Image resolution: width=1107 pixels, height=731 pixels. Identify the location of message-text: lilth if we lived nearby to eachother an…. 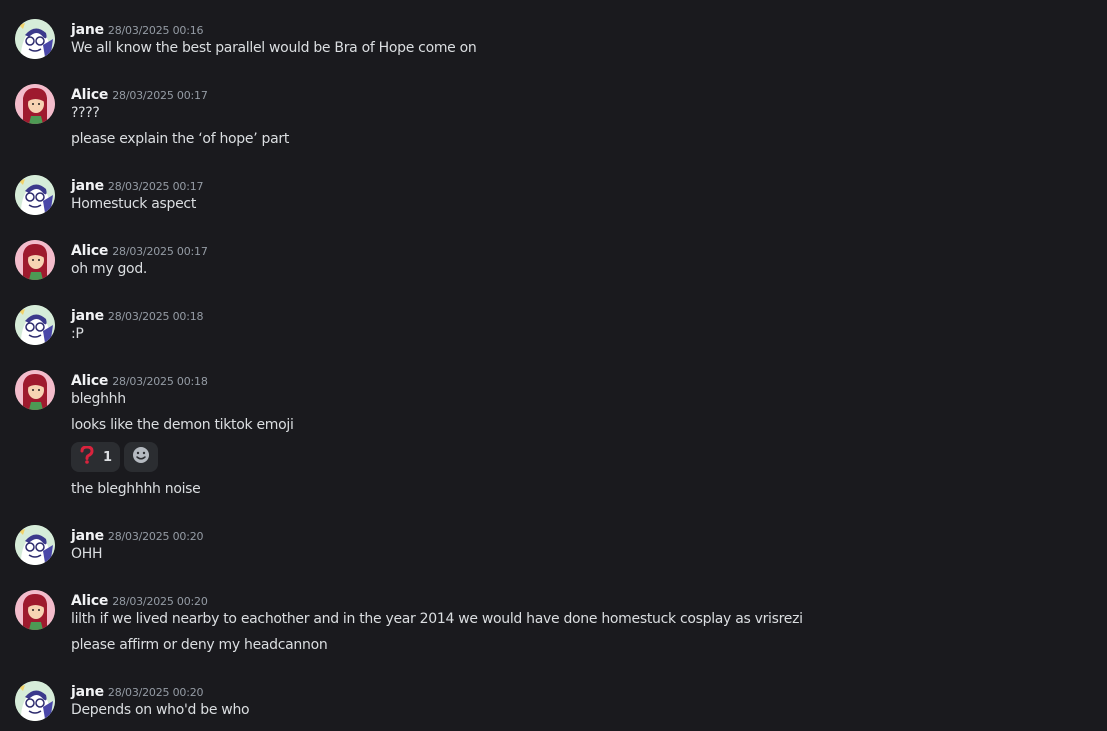
(437, 619).